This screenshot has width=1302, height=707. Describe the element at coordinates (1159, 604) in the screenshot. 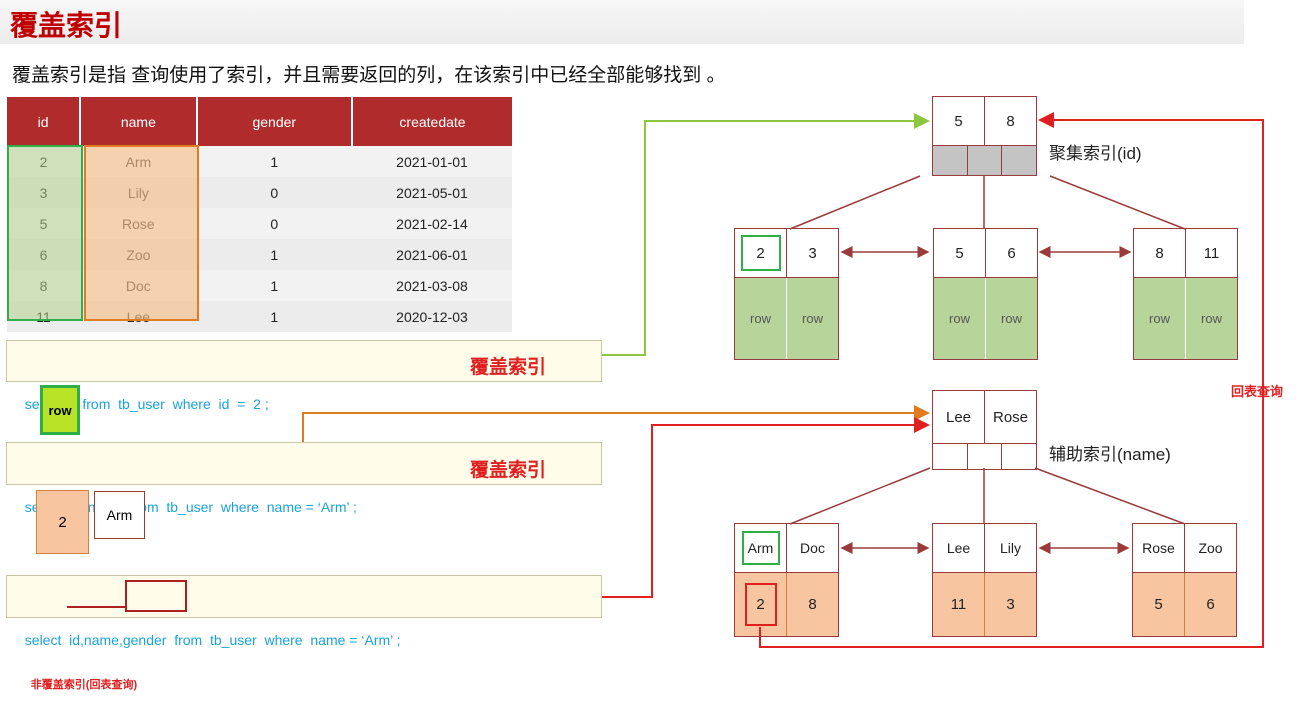

I see `secondary-leaf-id: 5` at that location.